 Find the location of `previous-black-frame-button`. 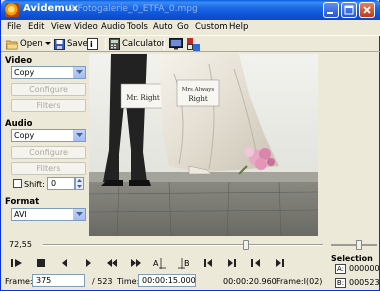

previous-black-frame-button is located at coordinates (256, 263).